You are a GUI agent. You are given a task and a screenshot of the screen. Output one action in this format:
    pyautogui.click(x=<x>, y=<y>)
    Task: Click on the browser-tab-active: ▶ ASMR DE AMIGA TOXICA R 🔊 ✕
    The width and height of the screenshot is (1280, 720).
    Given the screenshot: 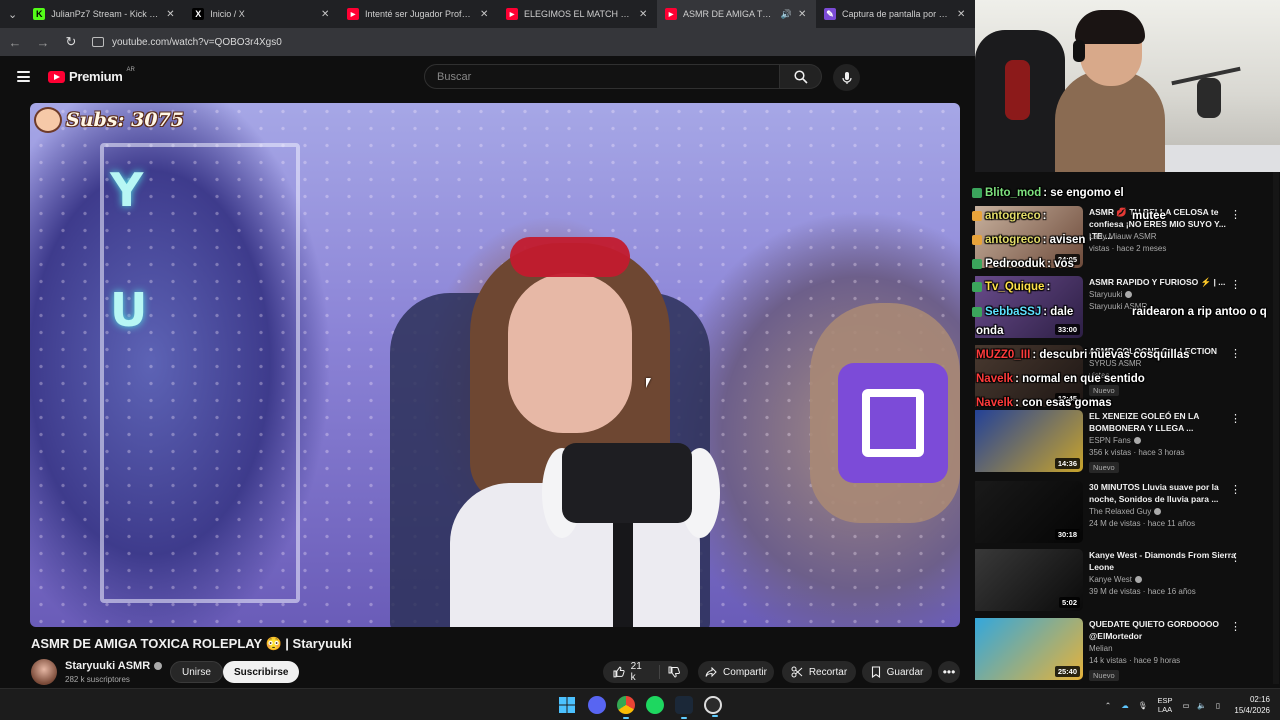 What is the action you would take?
    pyautogui.click(x=736, y=14)
    